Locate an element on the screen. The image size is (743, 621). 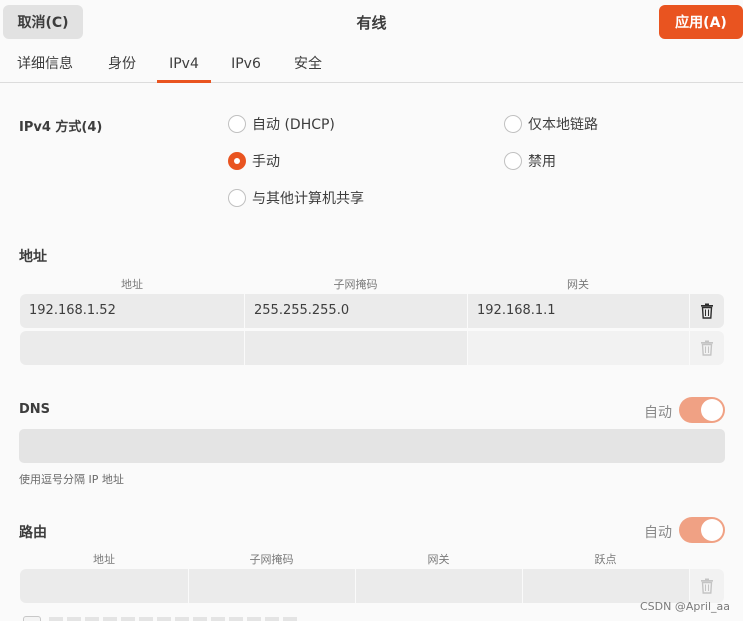
radio-label: 自动 (DHCP) is located at coordinates (293, 125).